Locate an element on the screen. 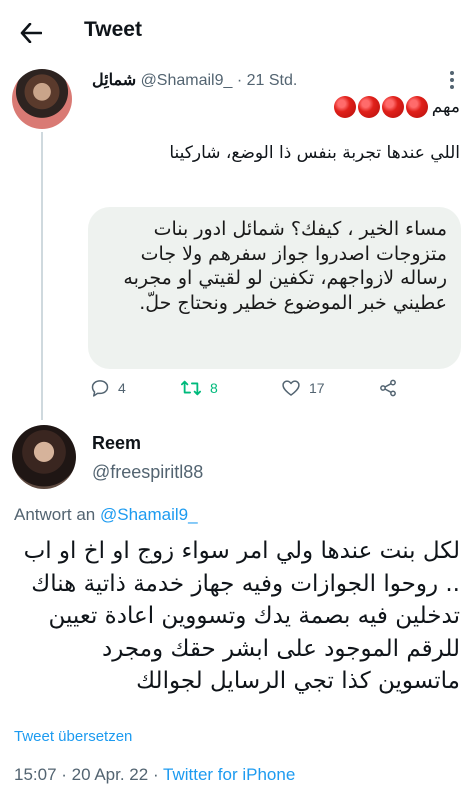 Image resolution: width=474 pixels, height=800 pixels. translate-tweet-link: Tweet übersetzen is located at coordinates (73, 736).